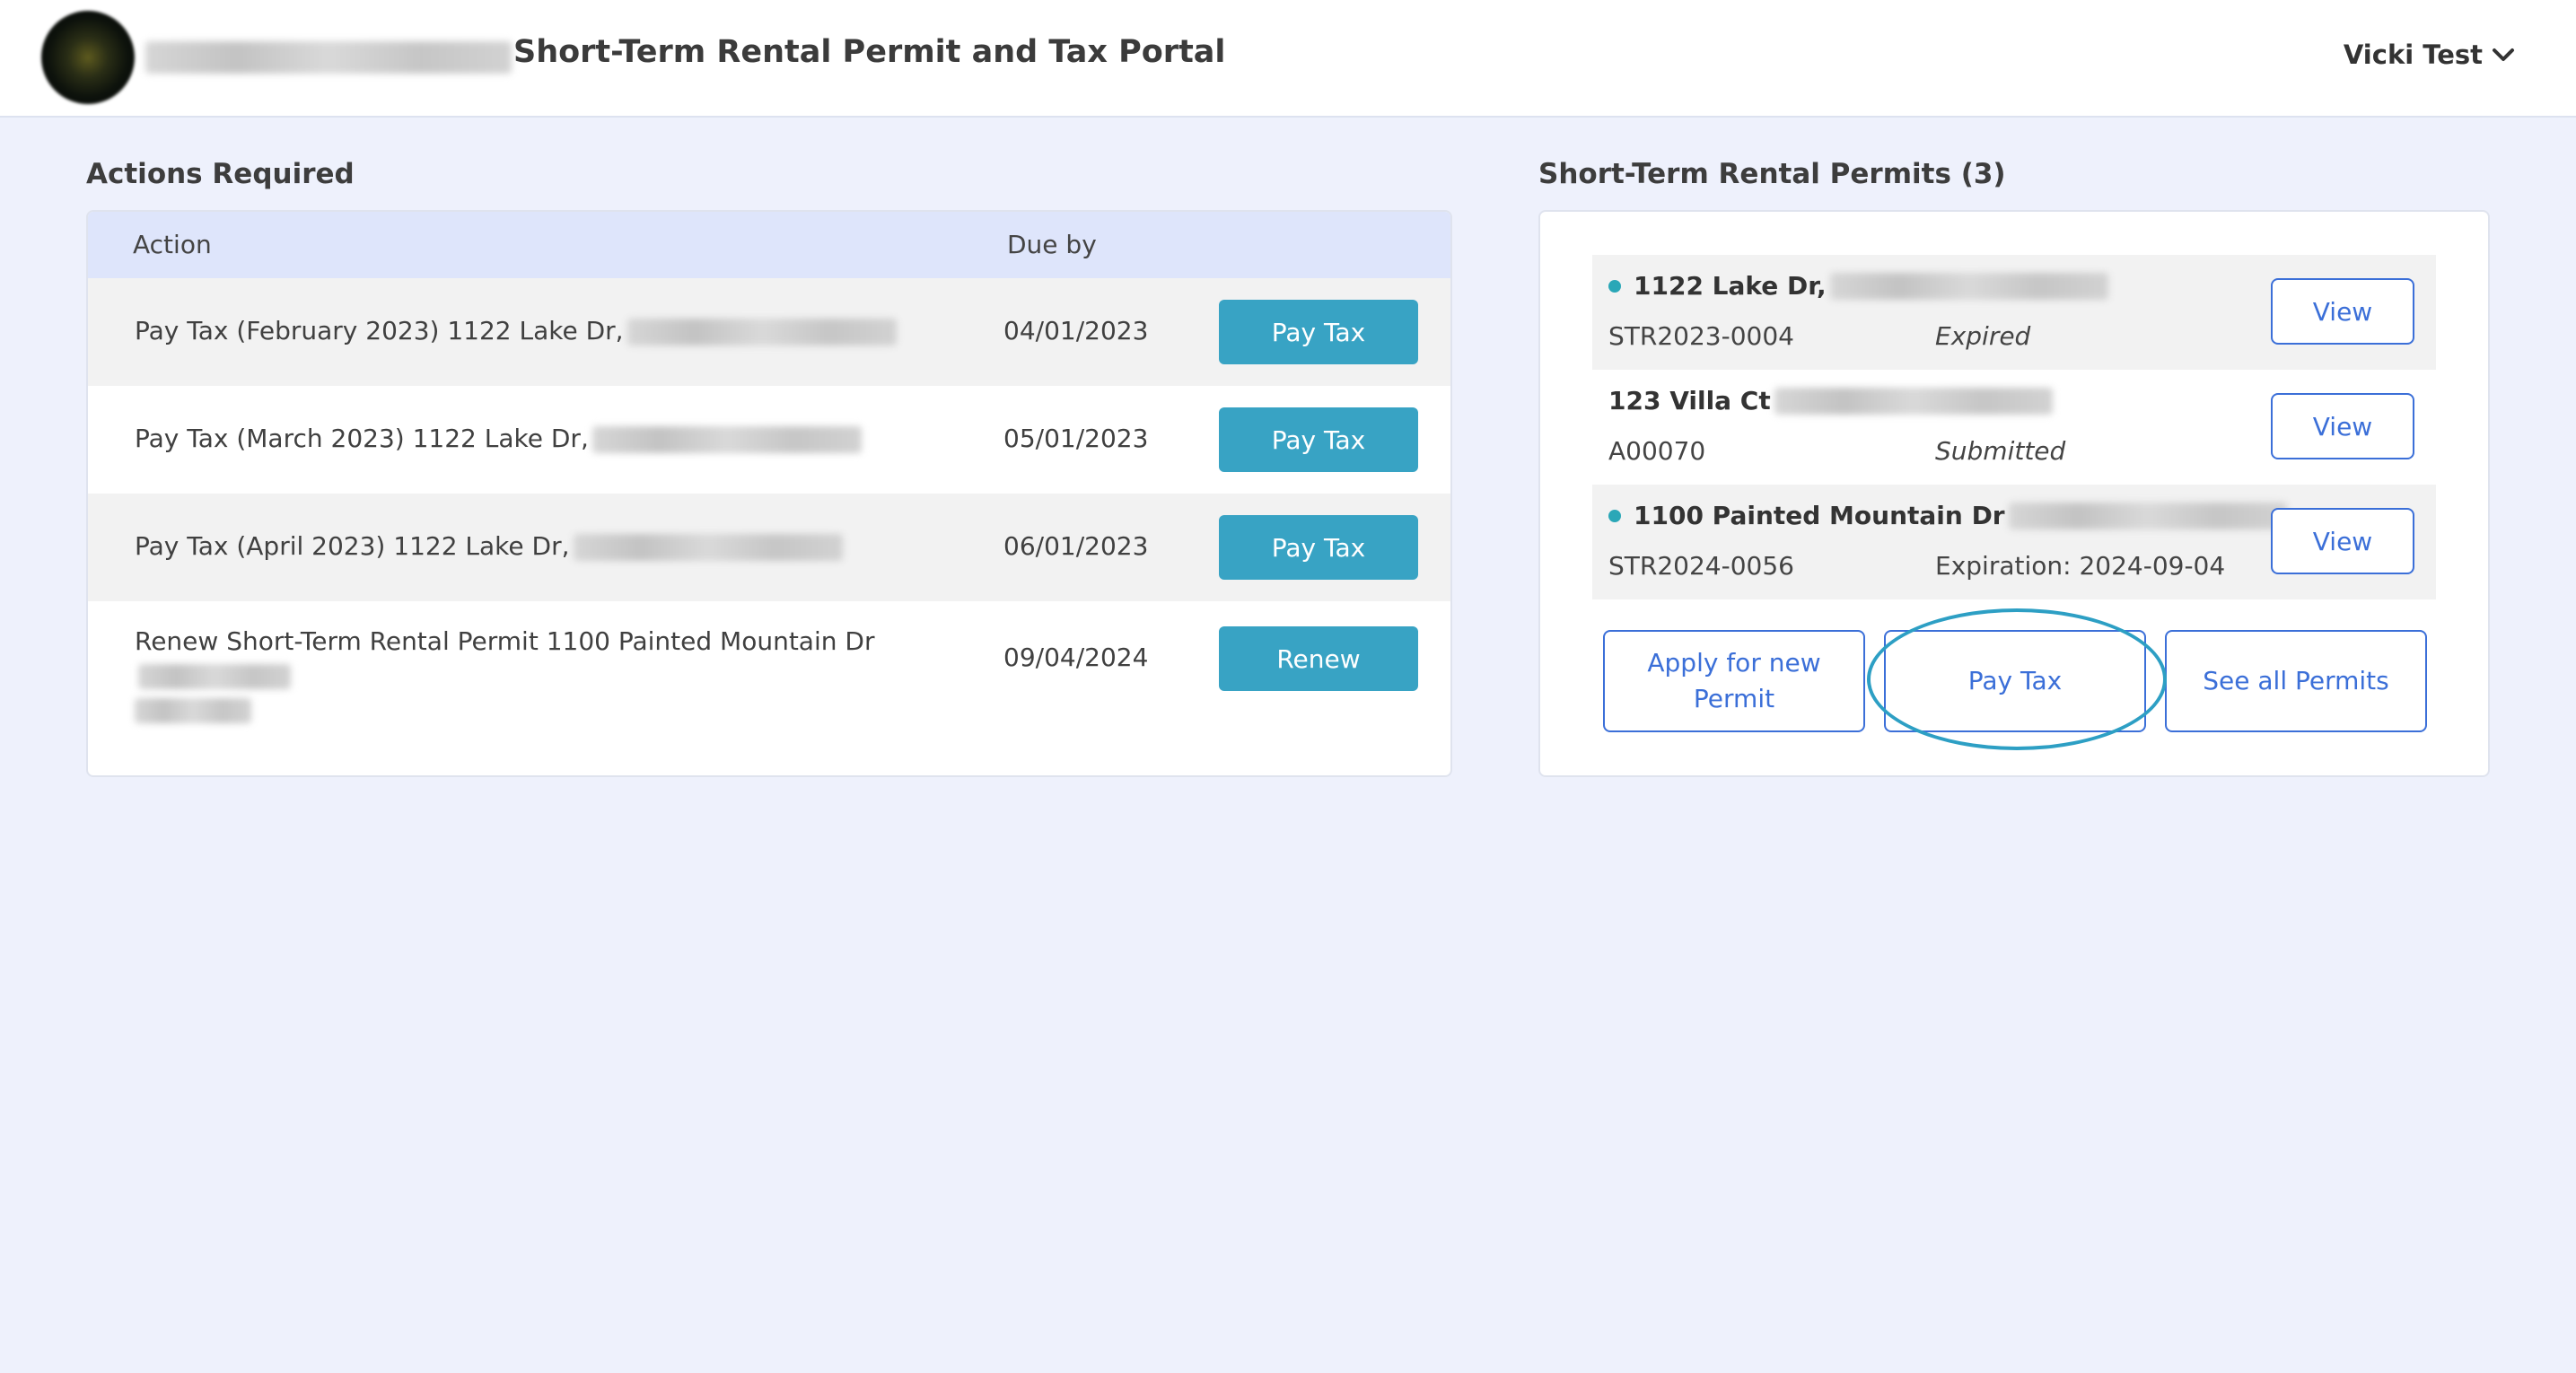  I want to click on column-header-action: Action, so click(172, 244).